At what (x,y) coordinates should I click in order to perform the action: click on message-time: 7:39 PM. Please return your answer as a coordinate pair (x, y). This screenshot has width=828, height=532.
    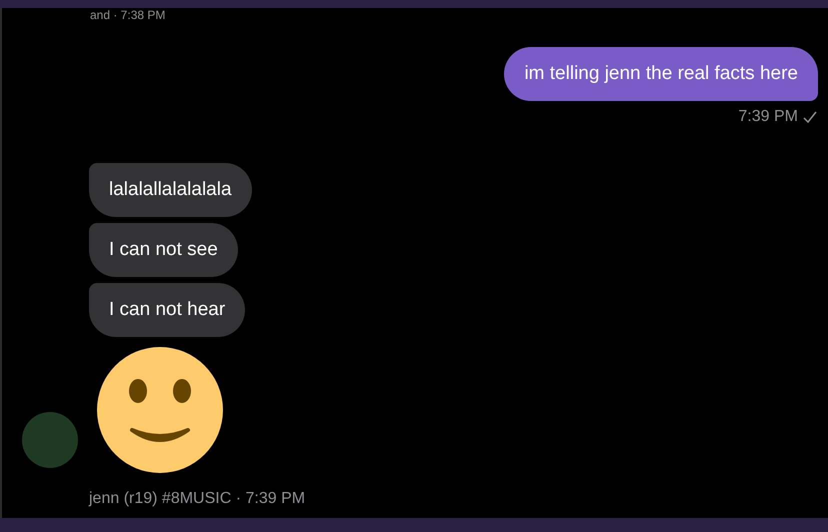
    Looking at the image, I should click on (768, 117).